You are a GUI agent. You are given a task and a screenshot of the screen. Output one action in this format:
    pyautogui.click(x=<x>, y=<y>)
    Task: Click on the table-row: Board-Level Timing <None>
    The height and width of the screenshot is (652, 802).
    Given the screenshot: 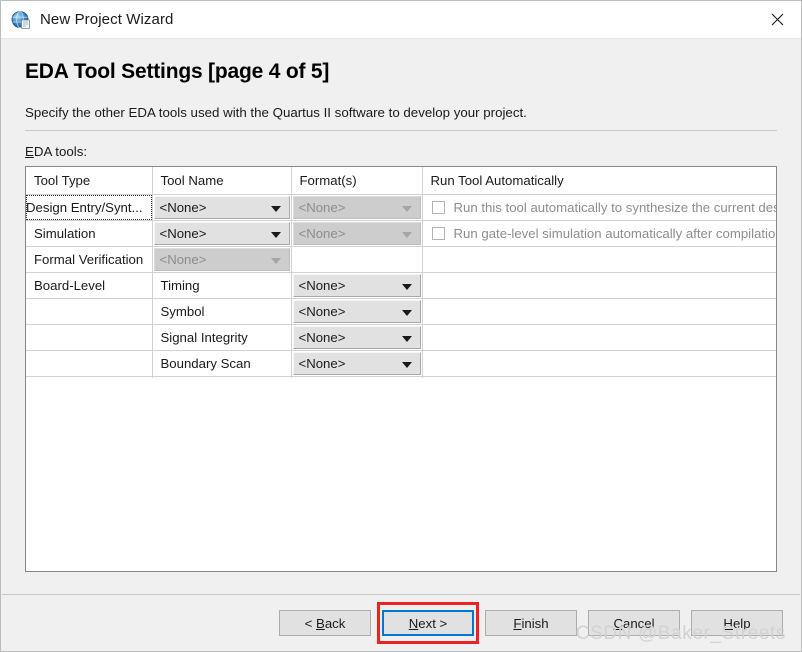 What is the action you would take?
    pyautogui.click(x=401, y=285)
    